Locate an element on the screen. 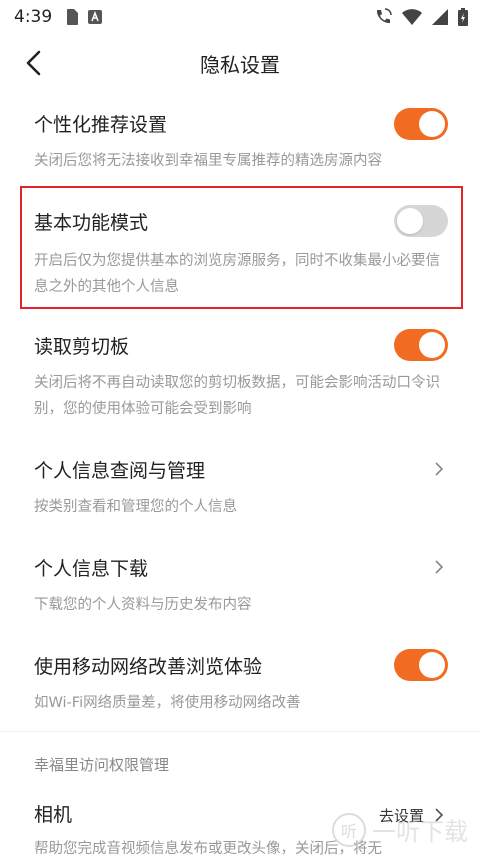  back-button is located at coordinates (33, 63).